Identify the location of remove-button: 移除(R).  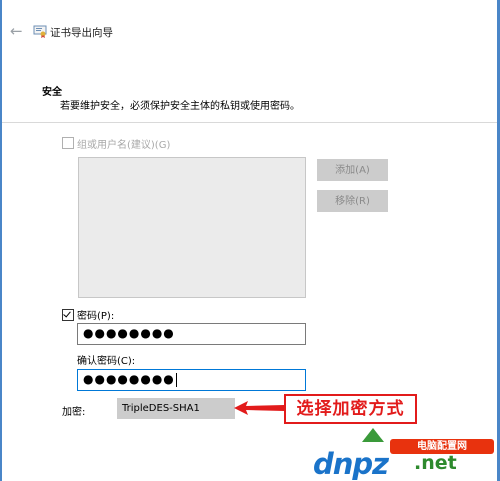
(352, 201).